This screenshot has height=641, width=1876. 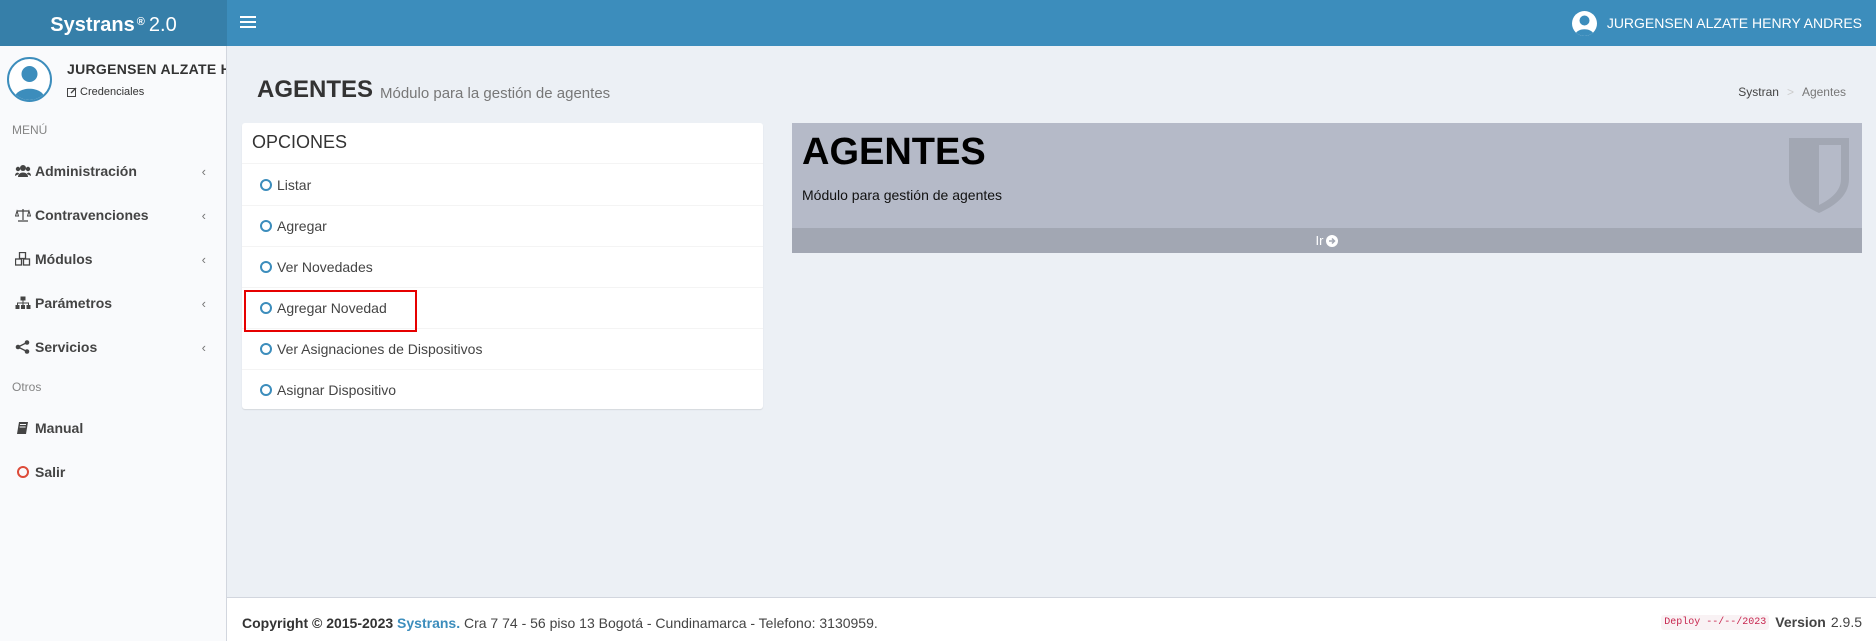 What do you see at coordinates (1319, 240) in the screenshot?
I see `card-link-label: Ir` at bounding box center [1319, 240].